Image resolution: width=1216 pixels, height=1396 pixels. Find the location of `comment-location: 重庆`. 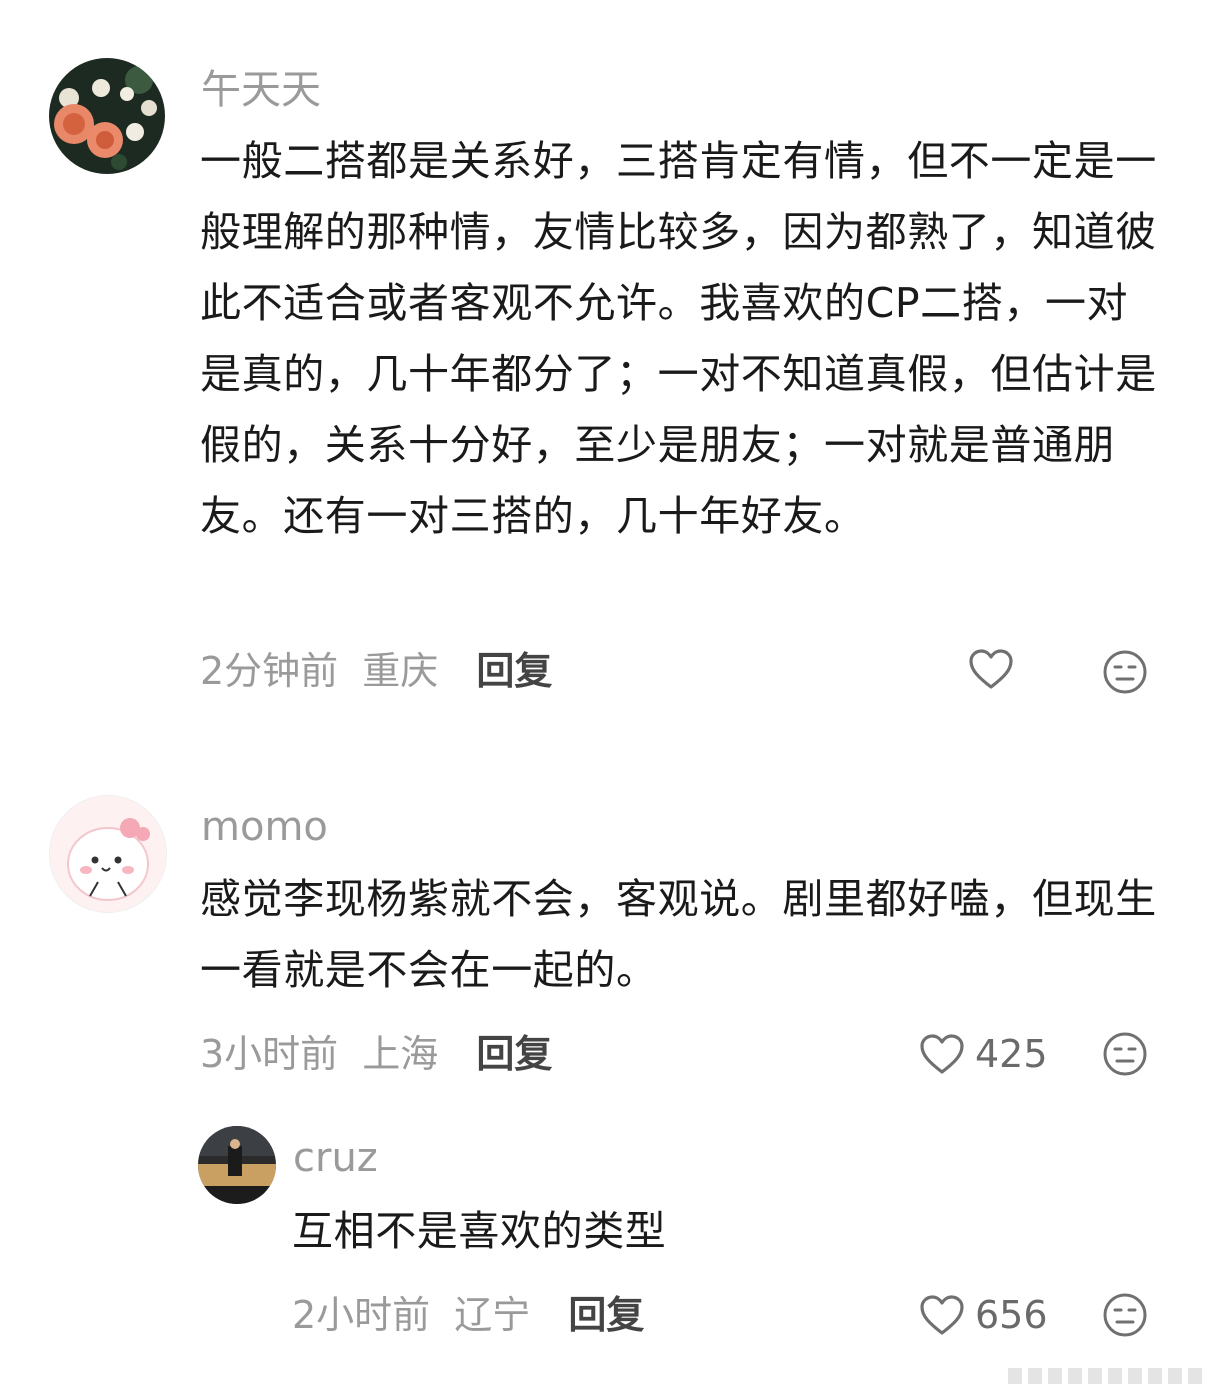

comment-location: 重庆 is located at coordinates (400, 671).